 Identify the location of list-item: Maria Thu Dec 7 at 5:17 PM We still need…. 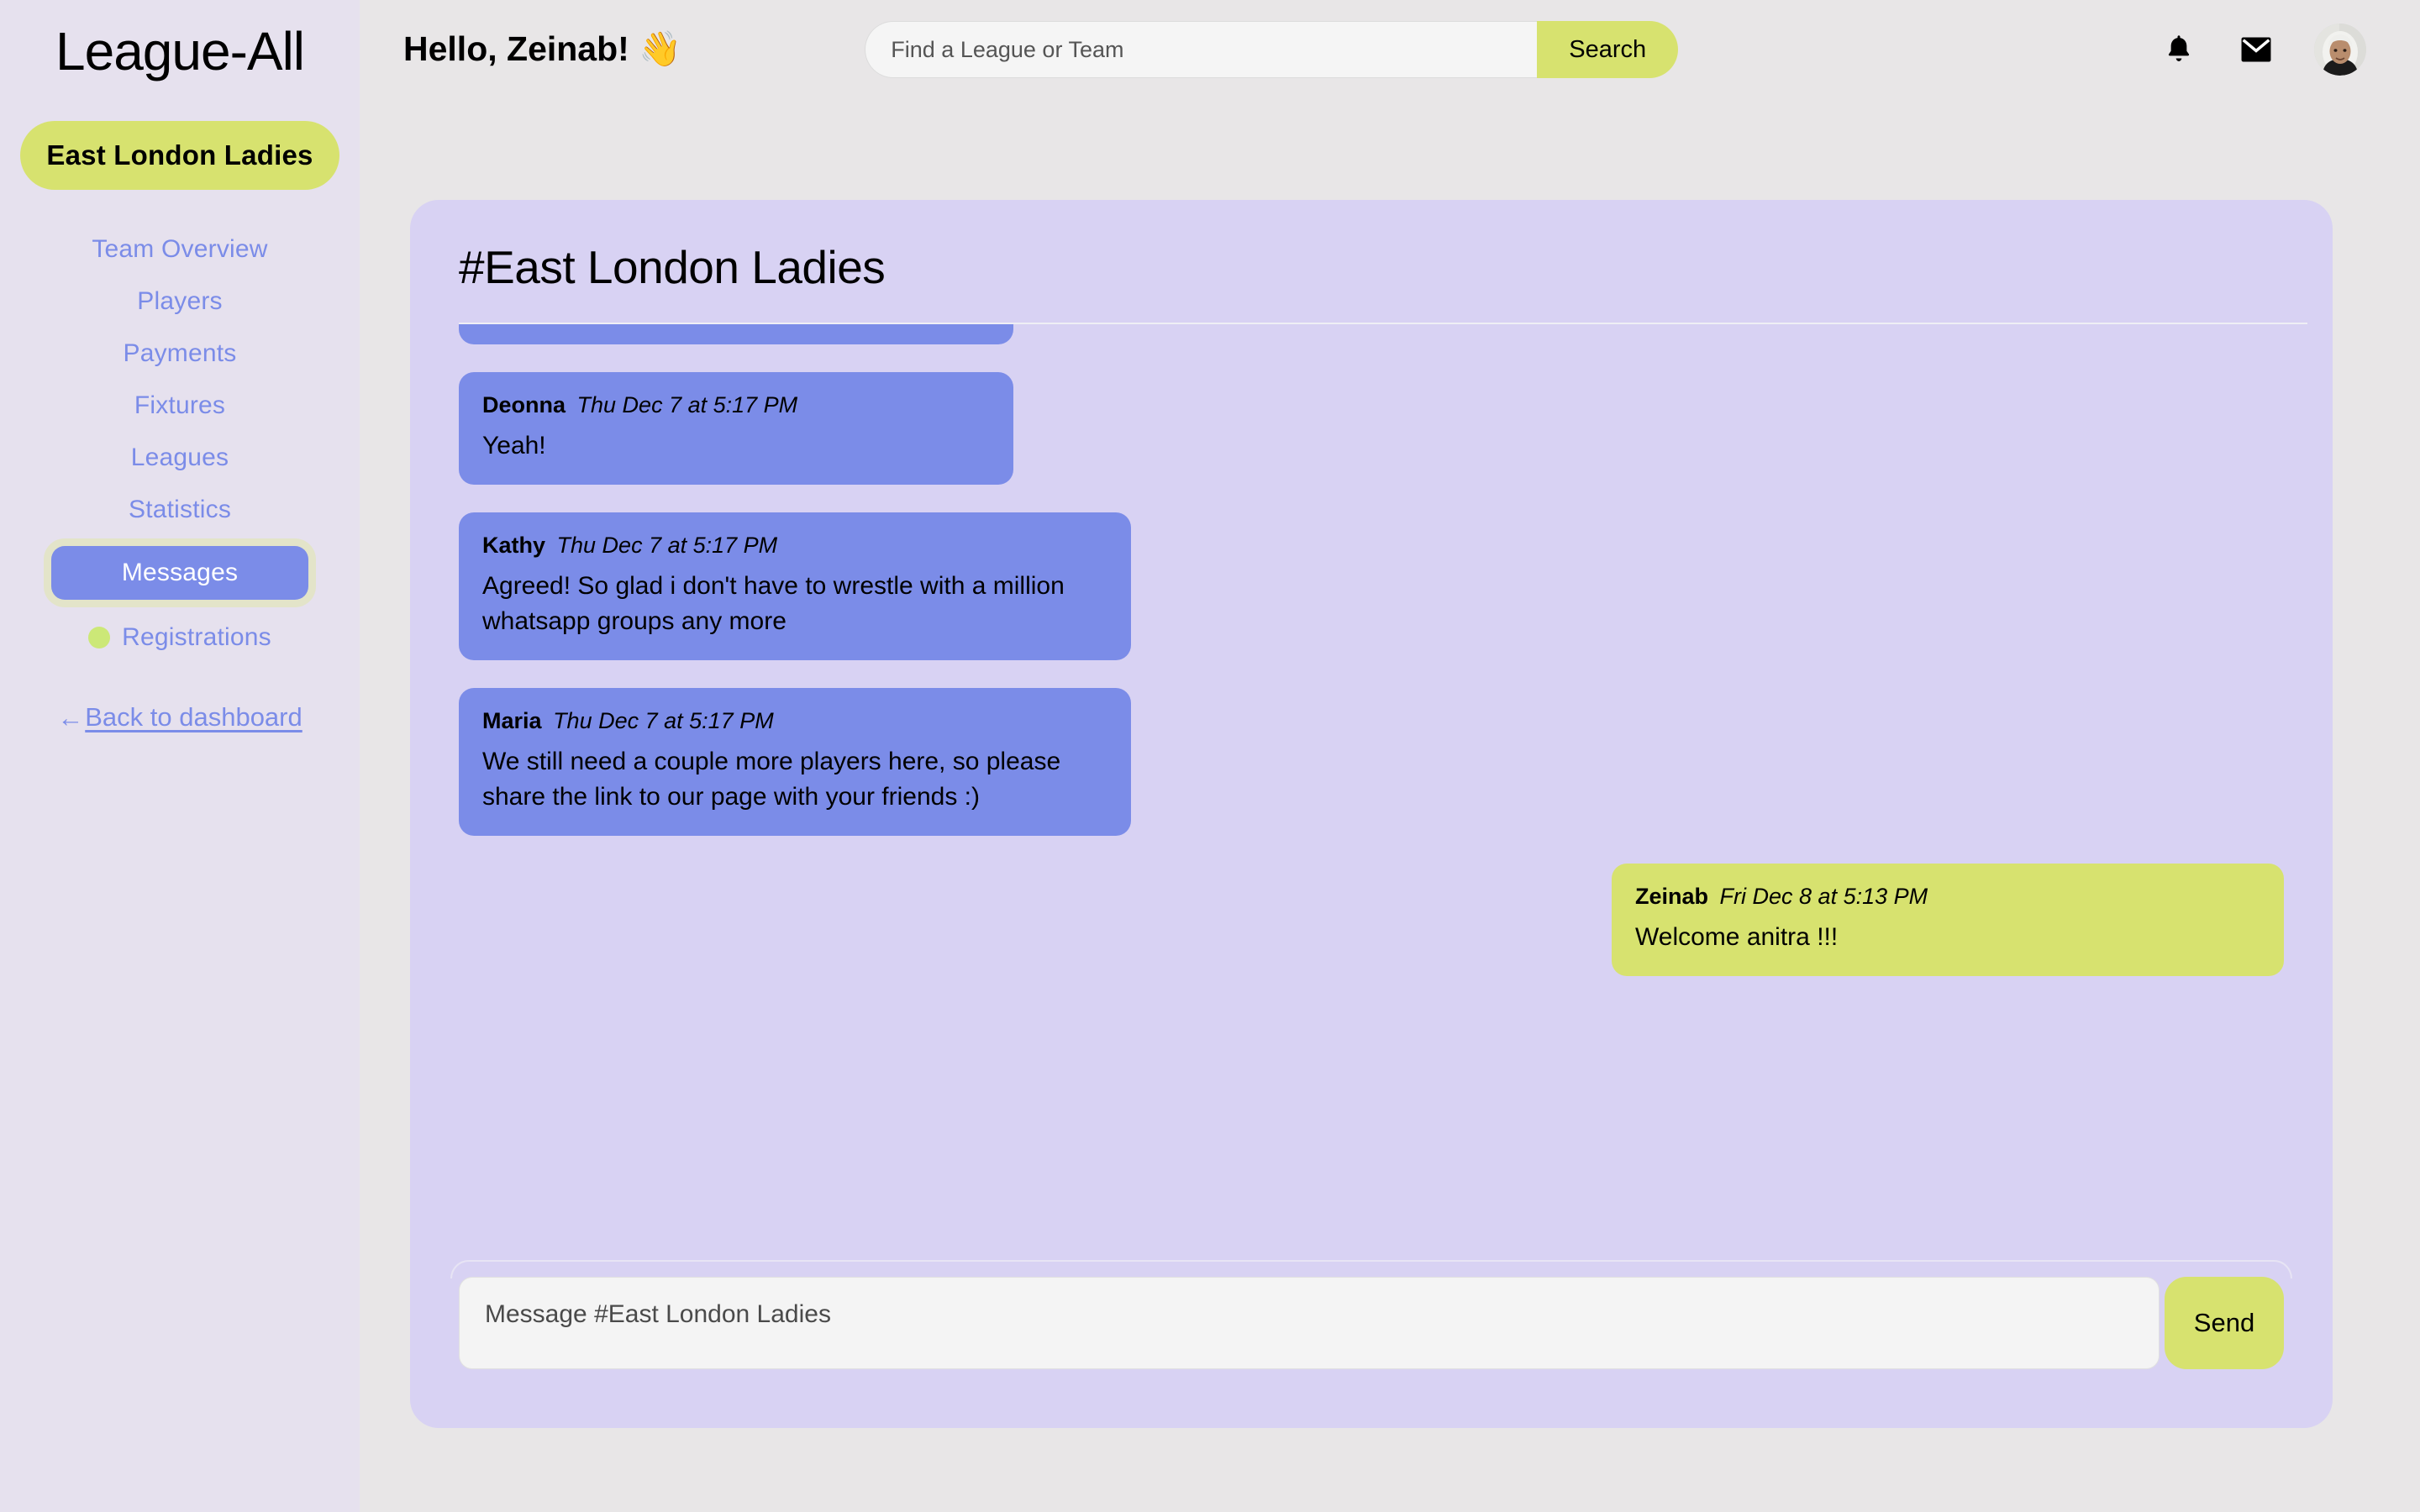
(1372, 762).